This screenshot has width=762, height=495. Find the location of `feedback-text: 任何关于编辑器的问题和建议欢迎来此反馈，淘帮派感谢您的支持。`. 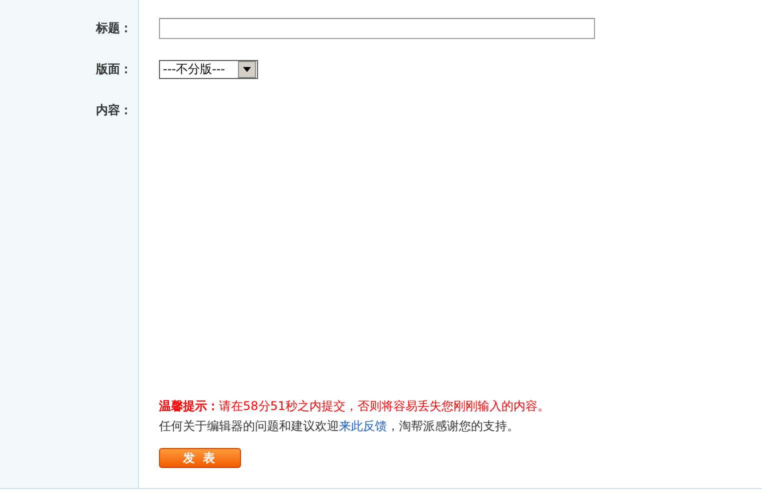

feedback-text: 任何关于编辑器的问题和建议欢迎来此反馈，淘帮派感谢您的支持。 is located at coordinates (339, 426).